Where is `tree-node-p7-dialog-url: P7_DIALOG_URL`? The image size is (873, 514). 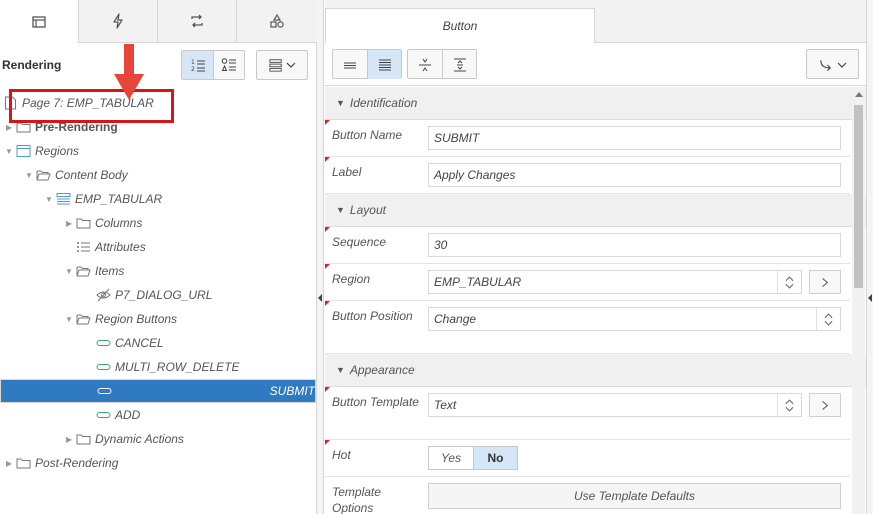 tree-node-p7-dialog-url: P7_DIALOG_URL is located at coordinates (158, 295).